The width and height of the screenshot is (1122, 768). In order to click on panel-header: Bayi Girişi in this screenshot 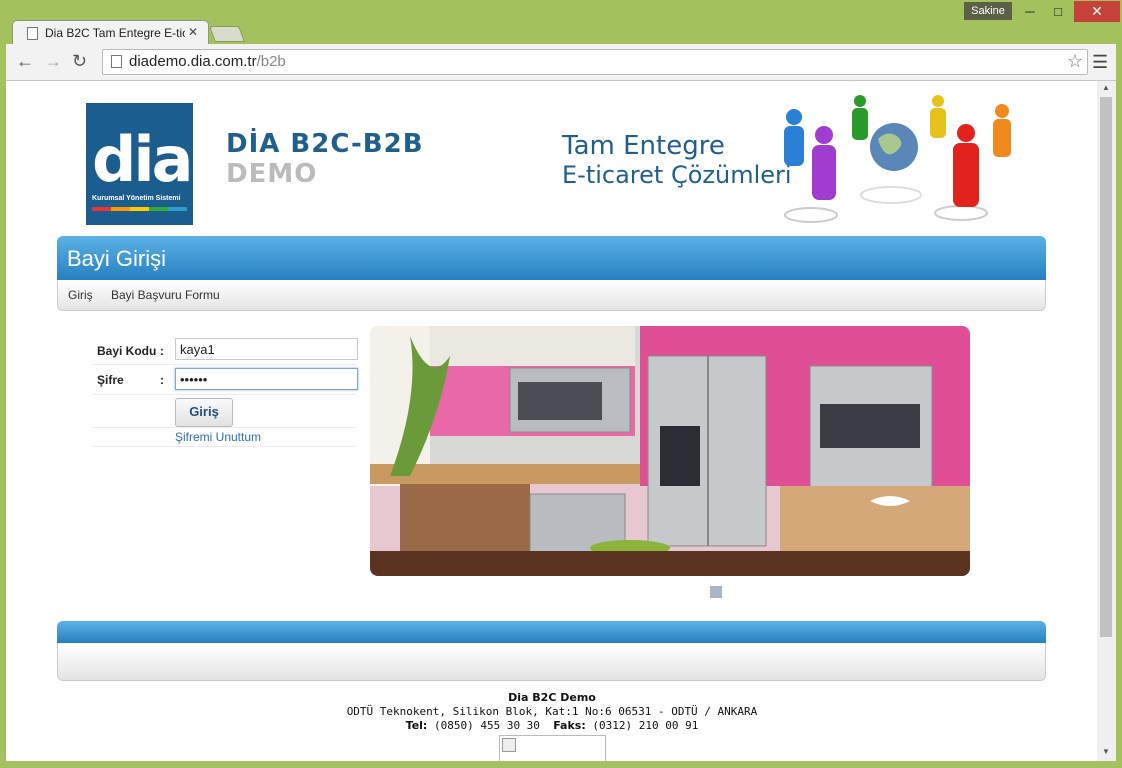, I will do `click(551, 258)`.